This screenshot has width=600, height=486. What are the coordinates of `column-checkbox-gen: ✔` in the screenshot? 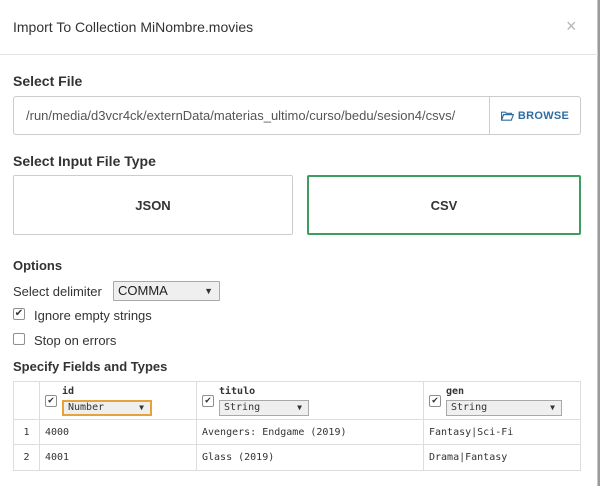 It's located at (435, 401).